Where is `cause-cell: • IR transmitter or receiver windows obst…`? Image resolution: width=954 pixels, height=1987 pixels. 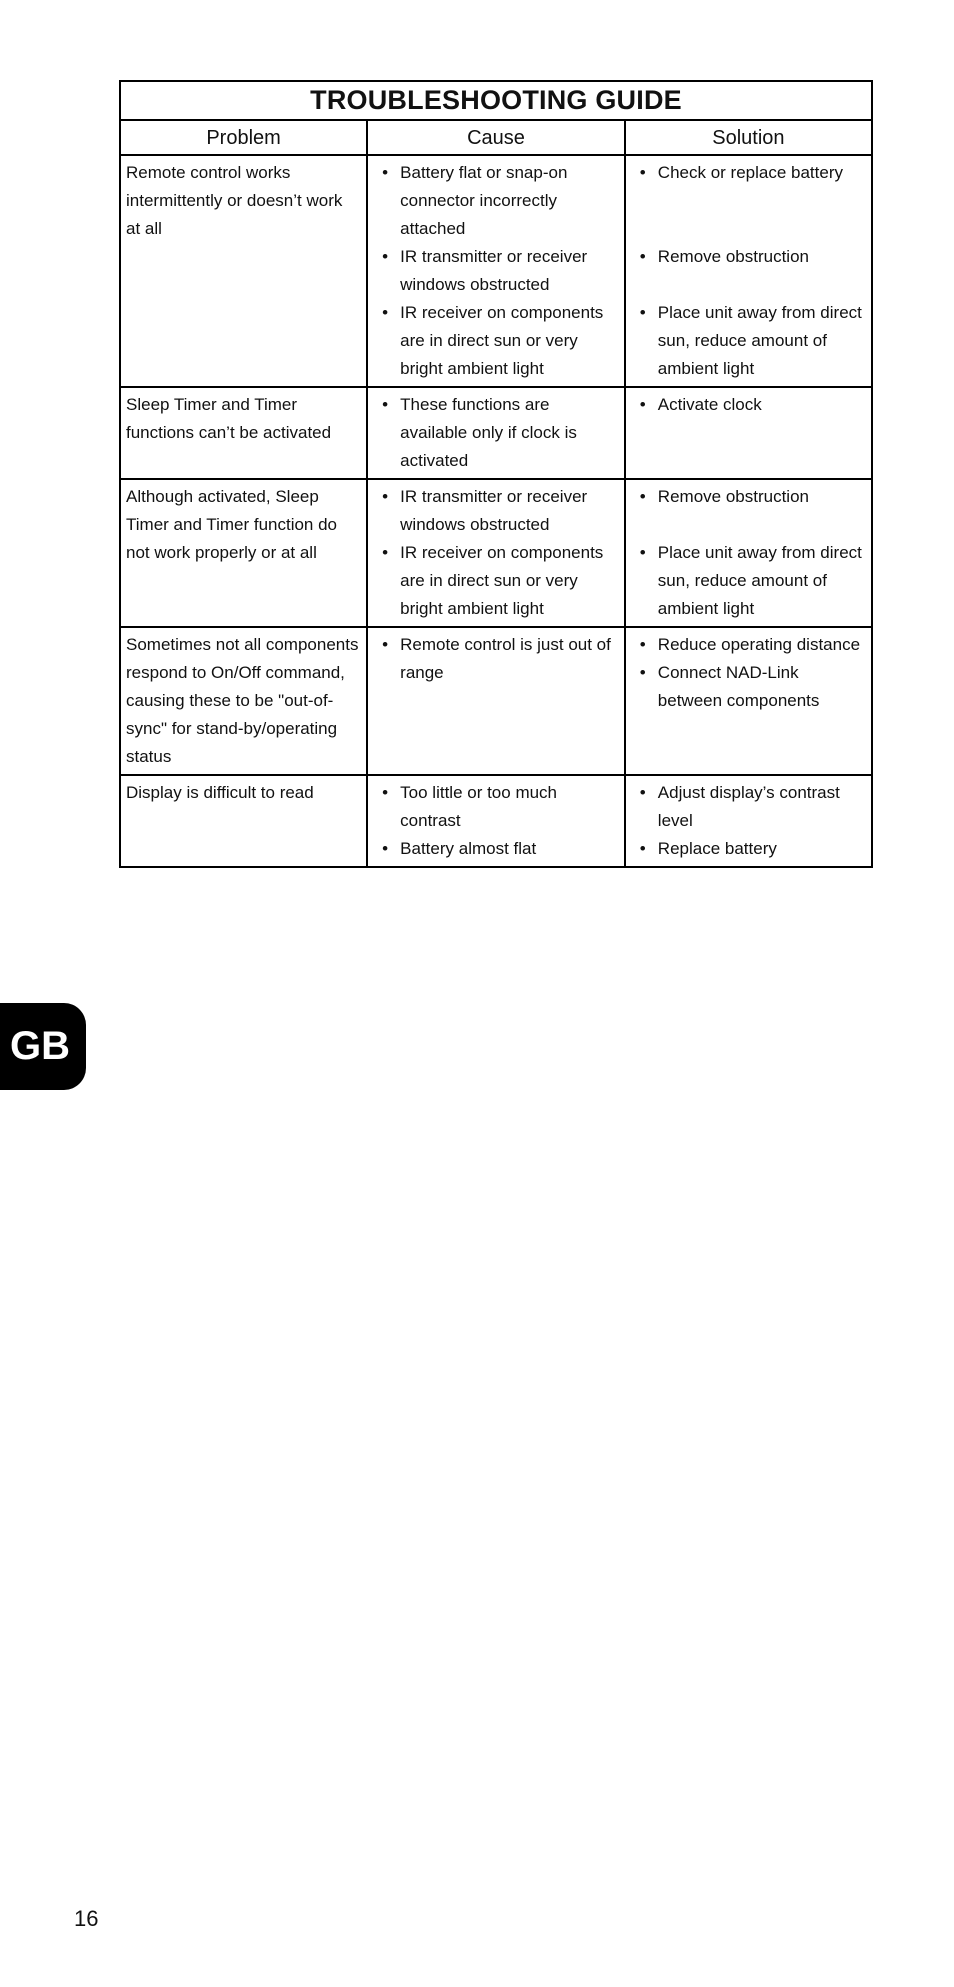 cause-cell: • IR transmitter or receiver windows obst… is located at coordinates (496, 553).